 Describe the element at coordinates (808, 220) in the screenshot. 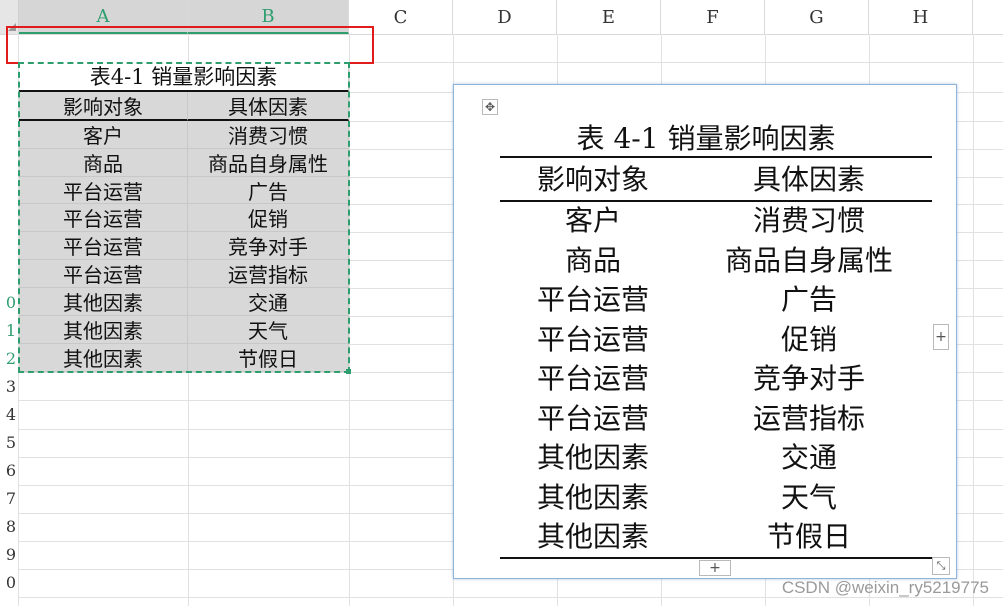

I see `float-cell: 消费习惯` at that location.